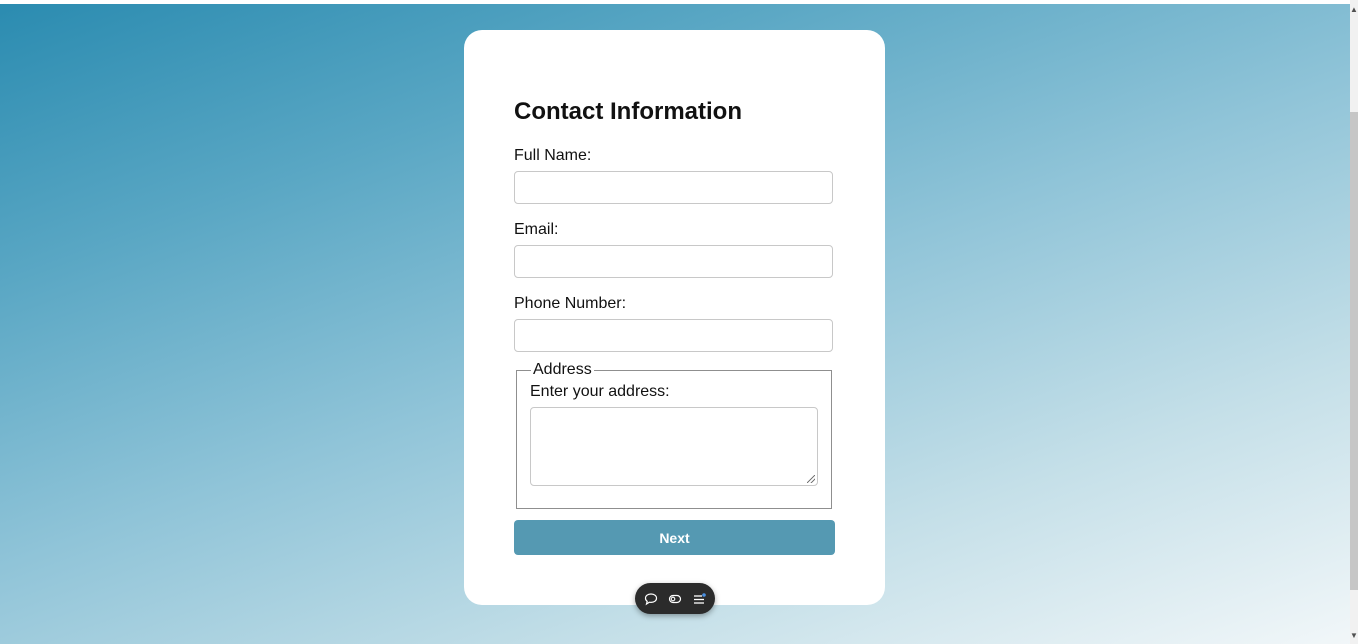 The height and width of the screenshot is (644, 1358). What do you see at coordinates (699, 599) in the screenshot?
I see `menu-list-icon` at bounding box center [699, 599].